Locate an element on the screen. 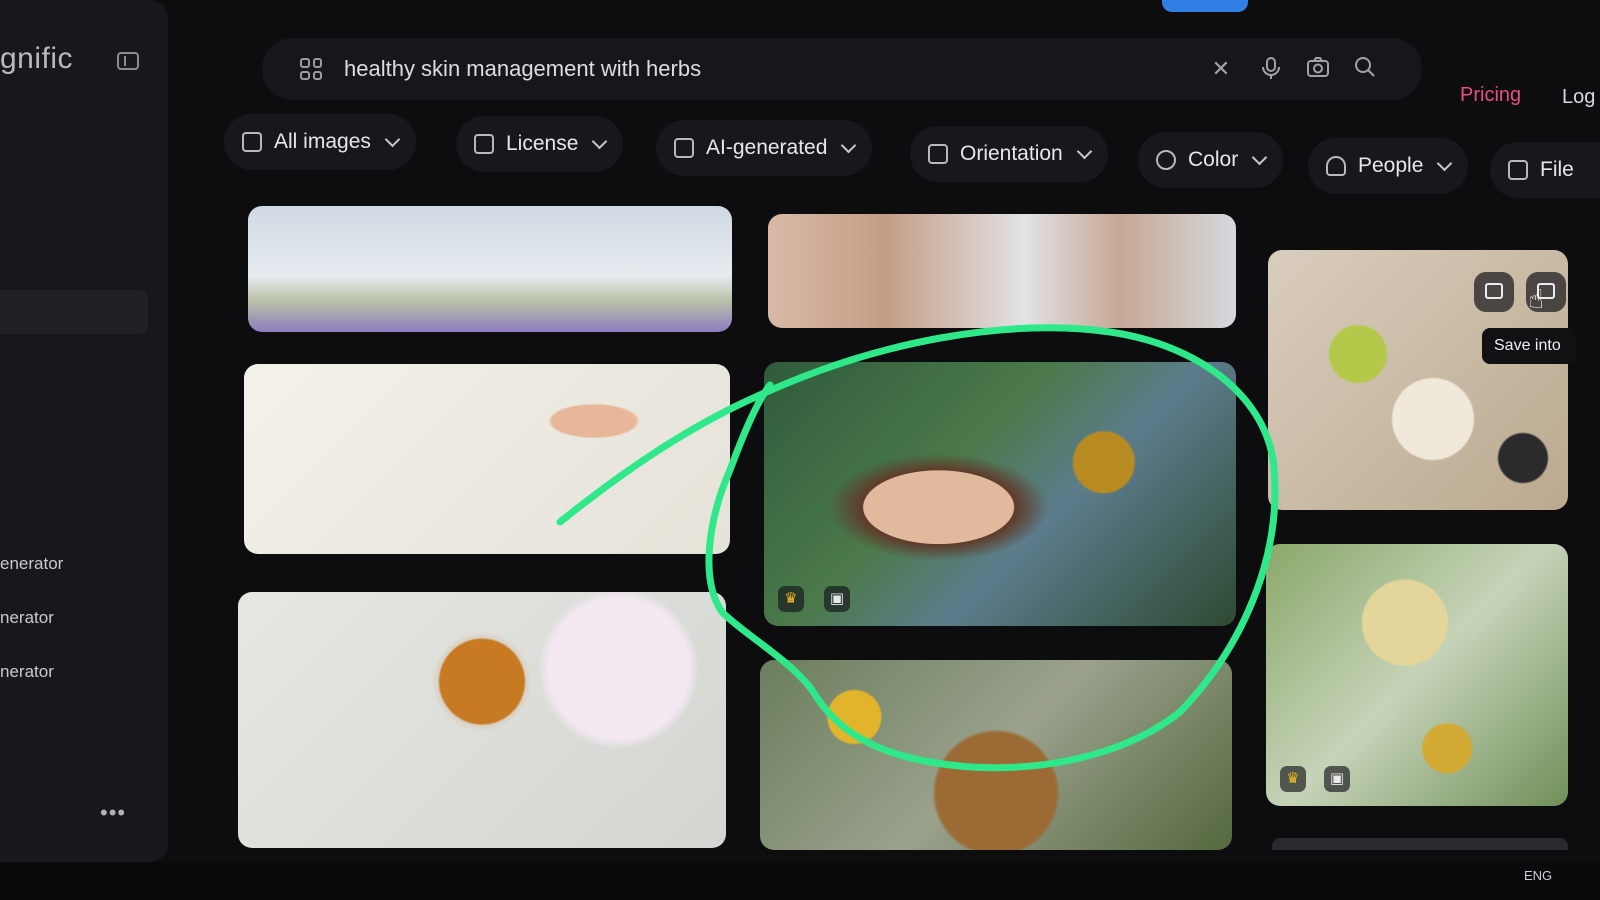  search-bar: healthy skin management with herbs ✕ is located at coordinates (842, 69).